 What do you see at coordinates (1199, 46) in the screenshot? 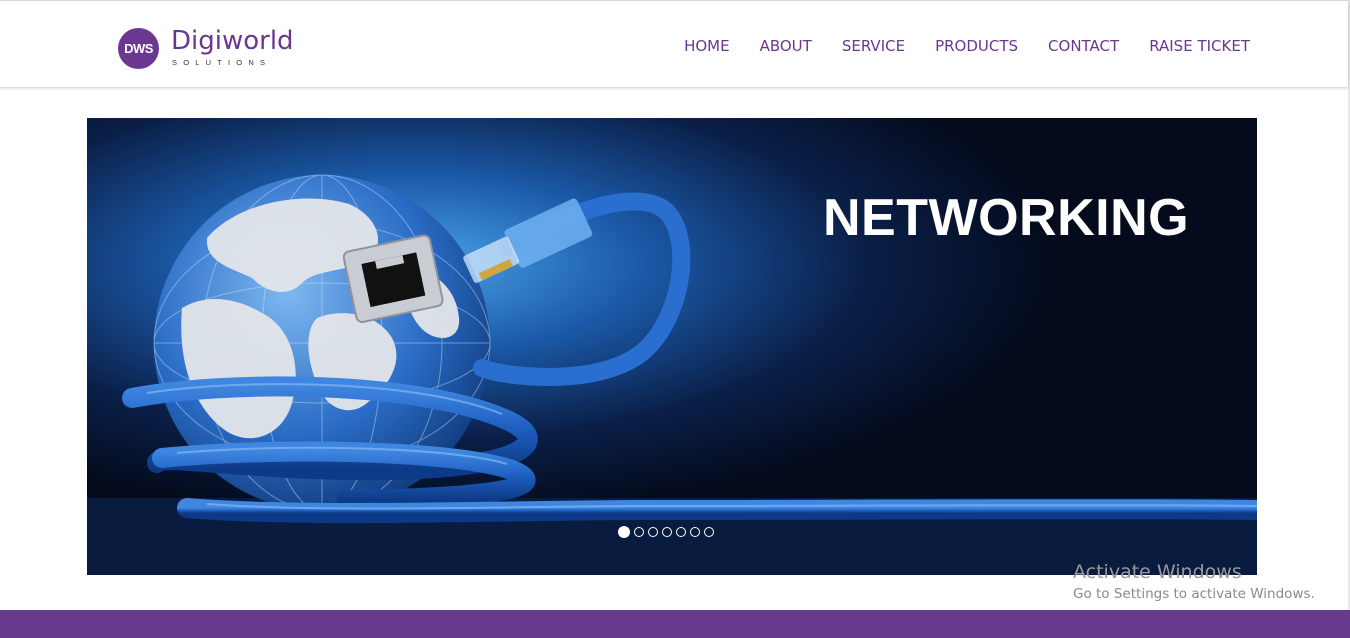
I see `nav-raise-ticket: RAISE TICKET` at bounding box center [1199, 46].